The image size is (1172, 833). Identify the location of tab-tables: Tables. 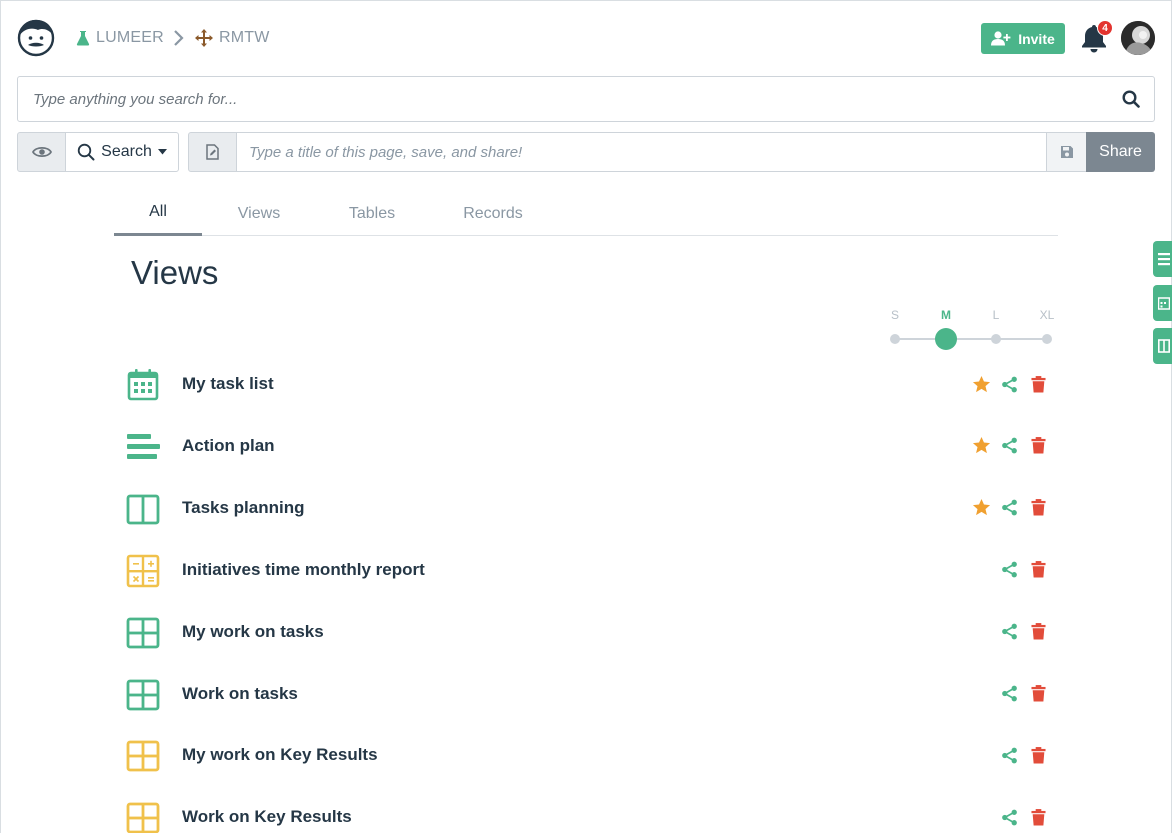
(372, 213).